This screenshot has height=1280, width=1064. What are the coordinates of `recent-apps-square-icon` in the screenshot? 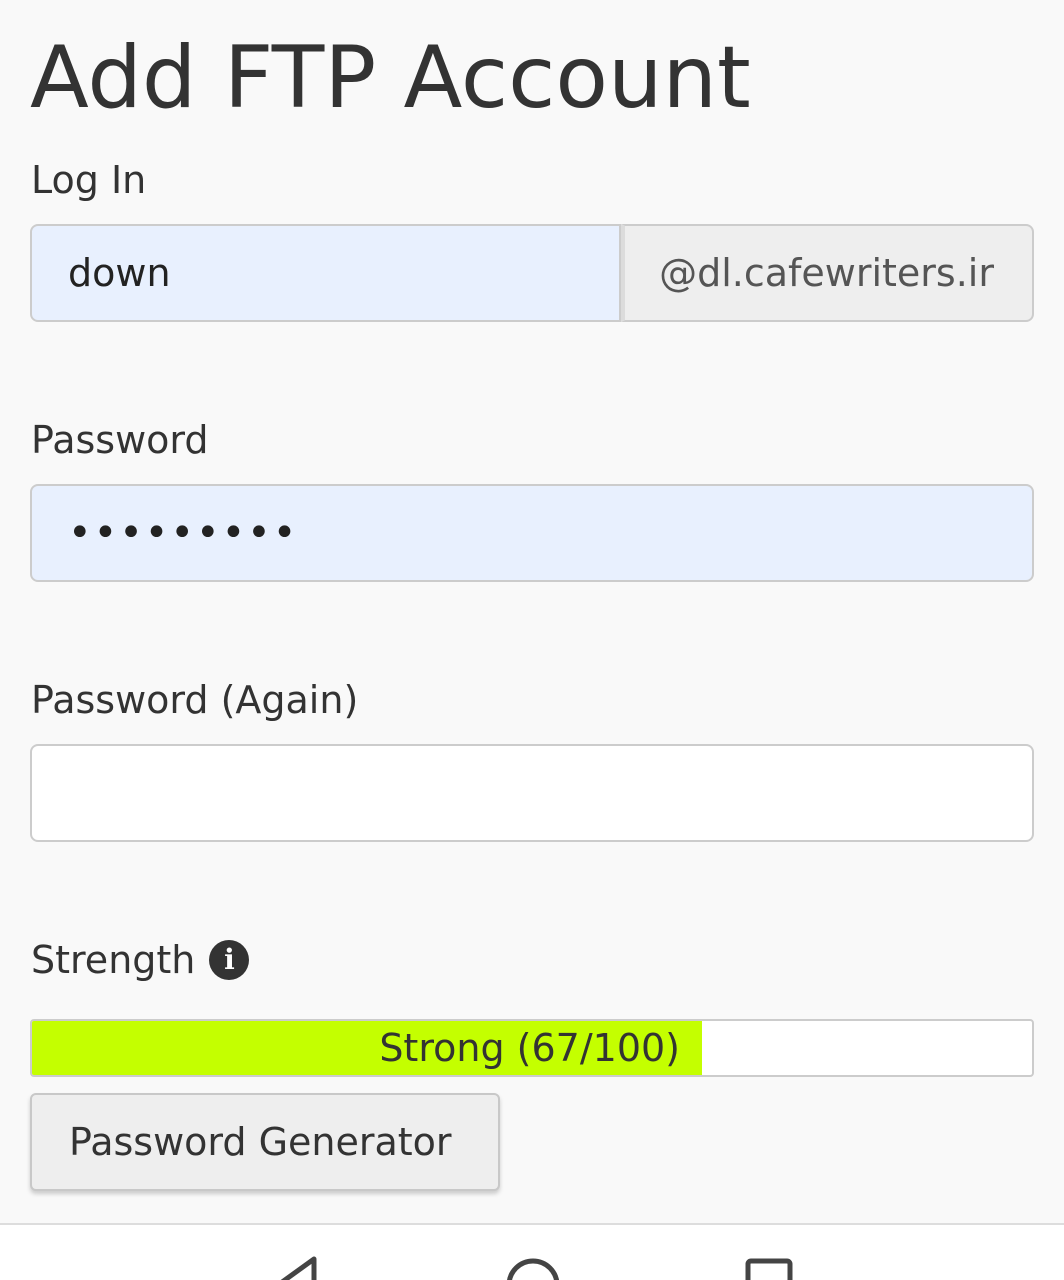 It's located at (770, 1267).